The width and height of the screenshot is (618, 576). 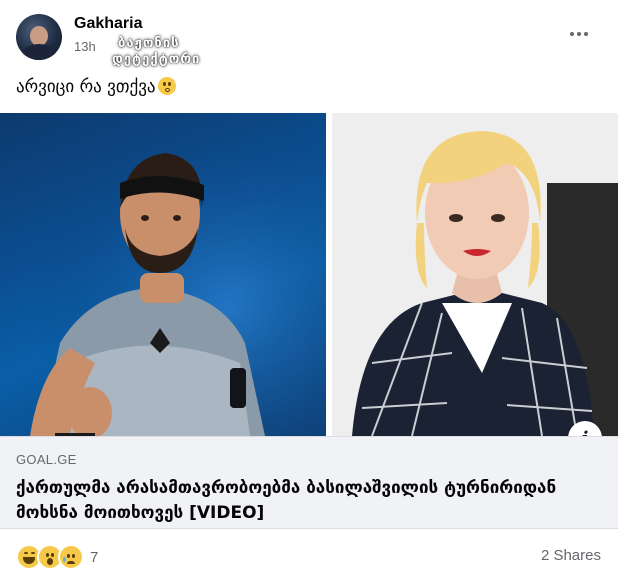 I want to click on author-name: Gakharia, so click(x=108, y=24).